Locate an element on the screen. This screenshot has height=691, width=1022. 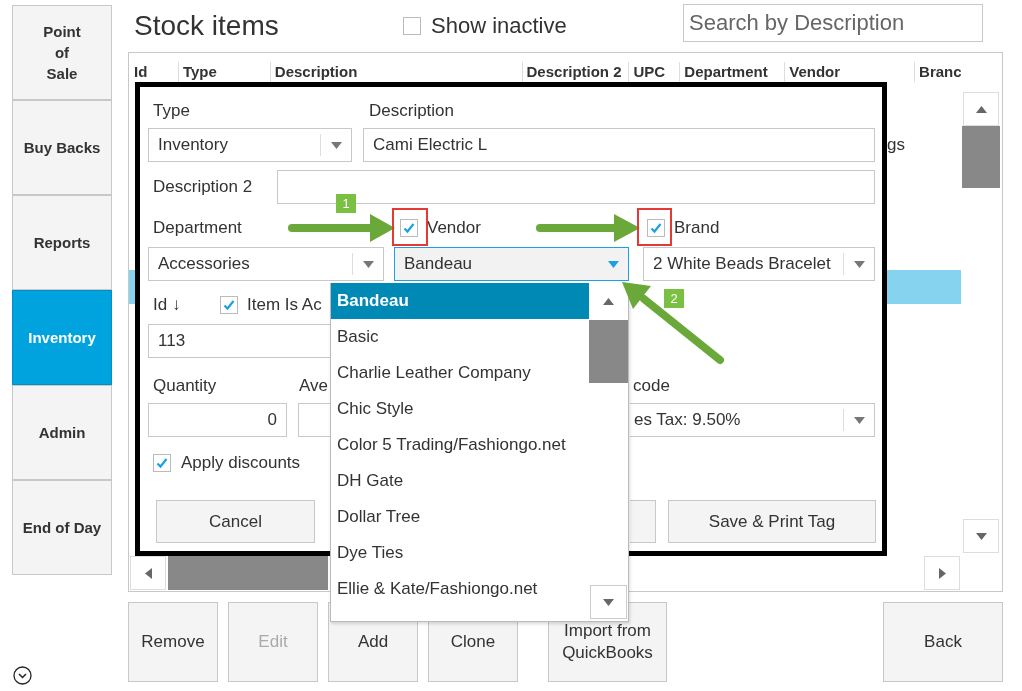
dropdown-option: Basic is located at coordinates (460, 337).